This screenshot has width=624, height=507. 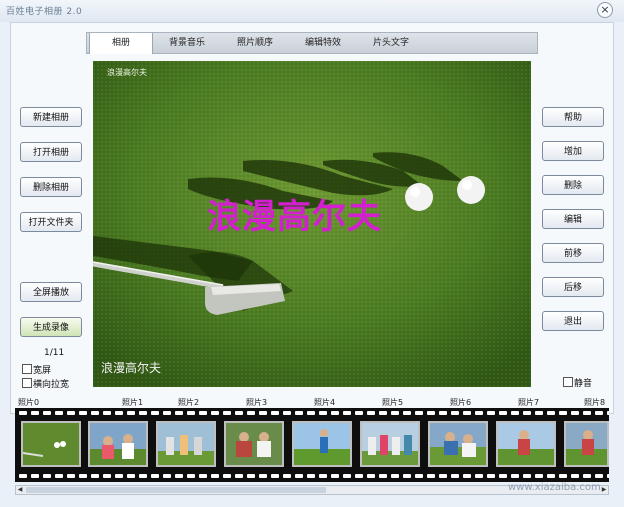 What do you see at coordinates (573, 321) in the screenshot?
I see `exit-button: 退出` at bounding box center [573, 321].